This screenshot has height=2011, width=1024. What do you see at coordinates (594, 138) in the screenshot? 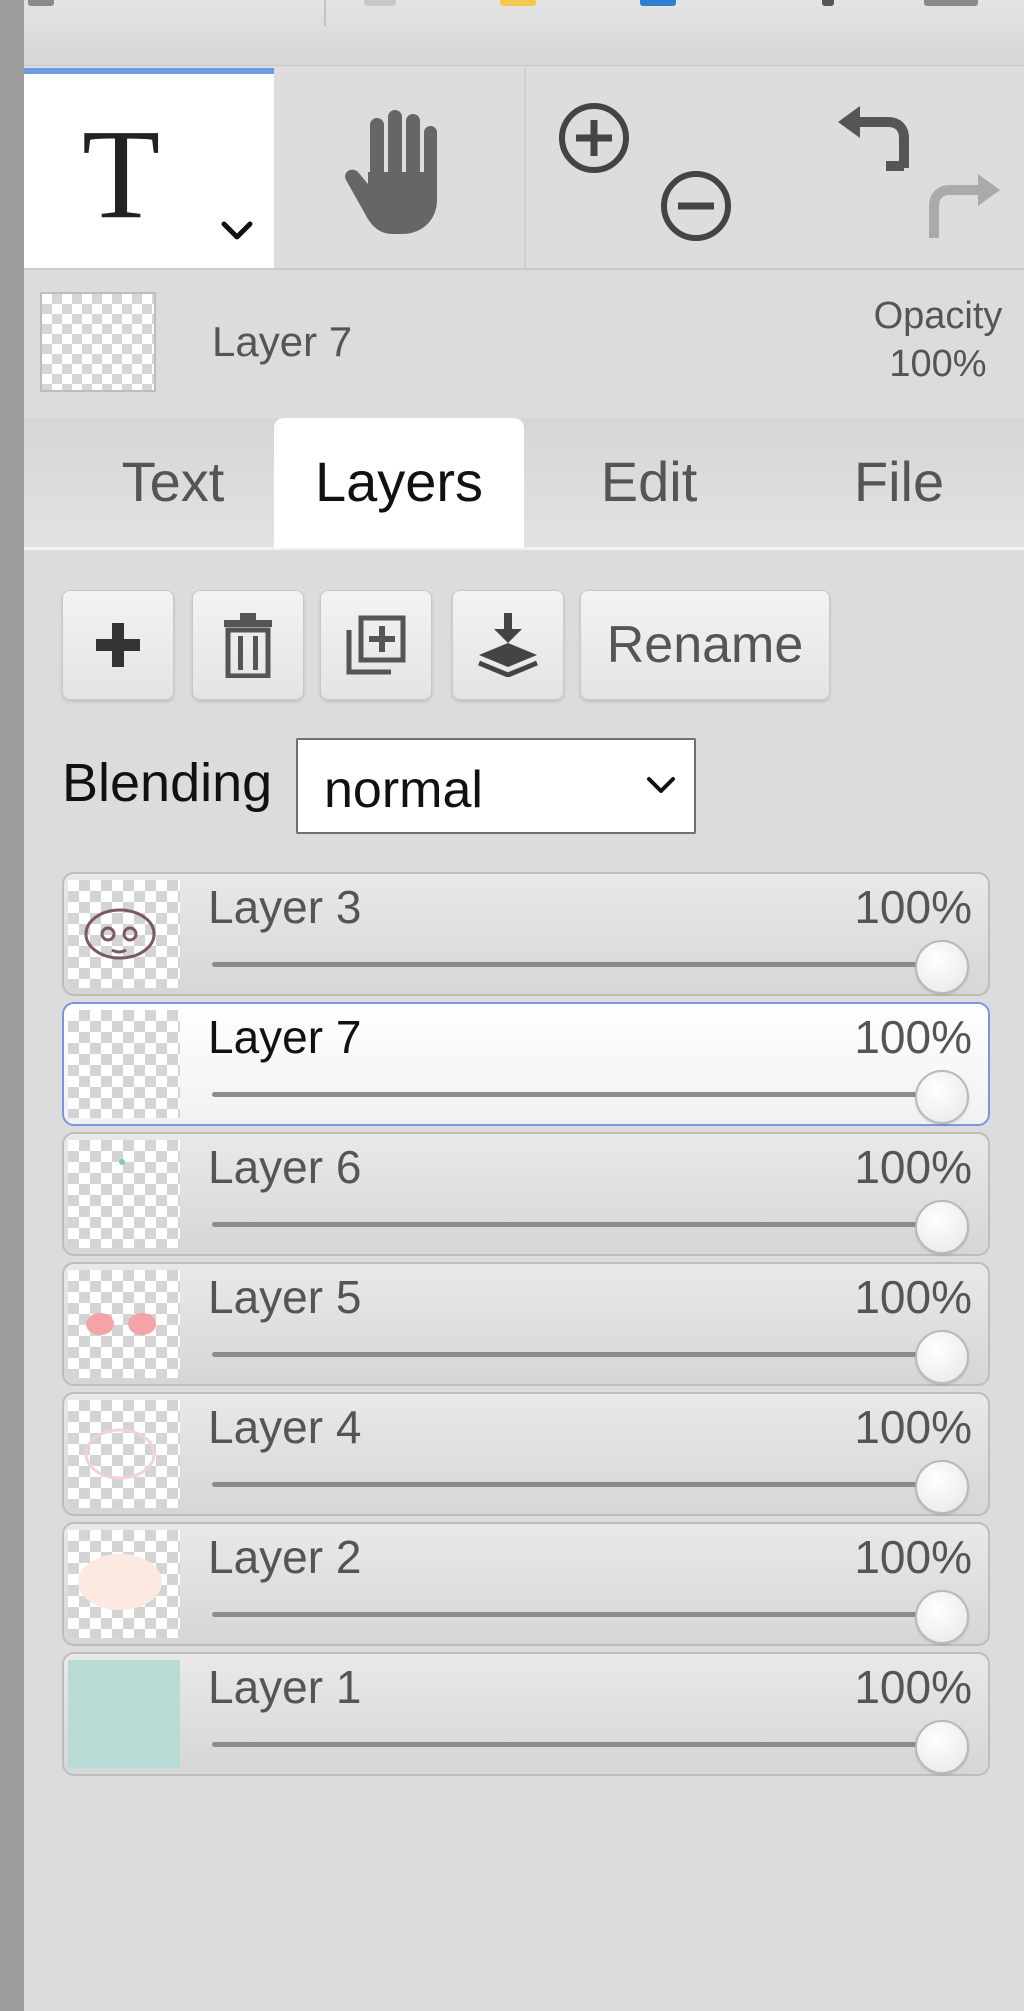
I see `zoom-in-icon` at bounding box center [594, 138].